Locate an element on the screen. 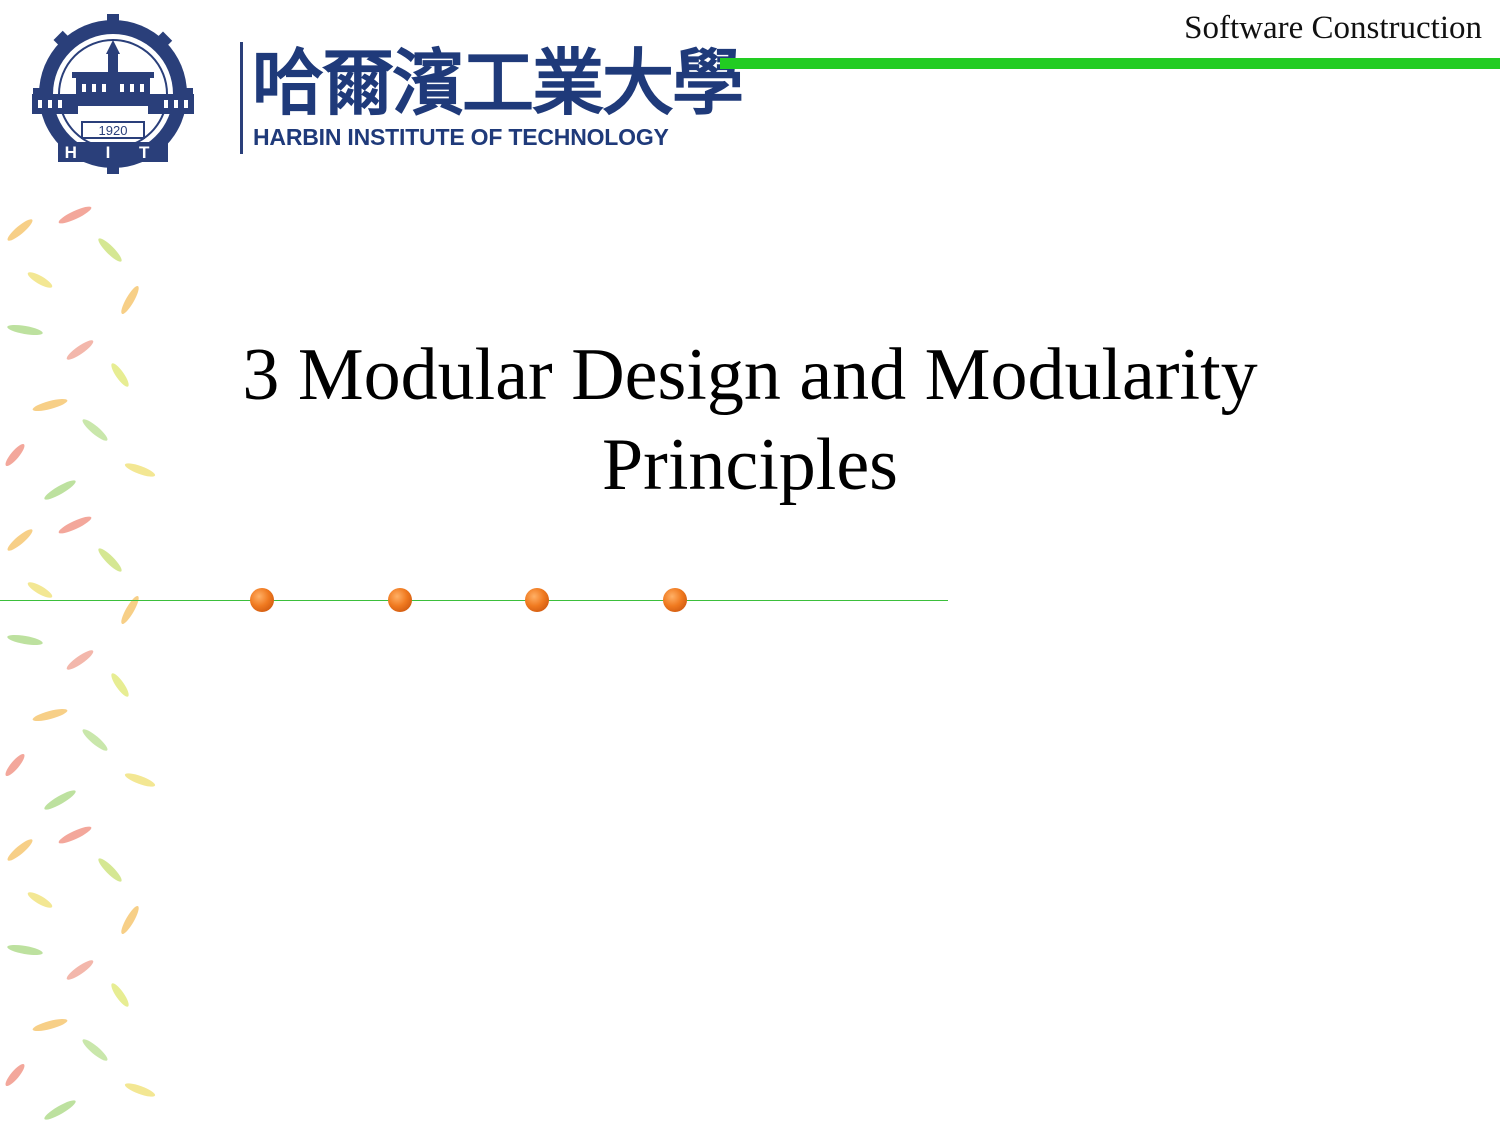 The image size is (1500, 1125). university-name-english: HARBIN INSTITUTE OF TECHNOLOGY is located at coordinates (461, 137).